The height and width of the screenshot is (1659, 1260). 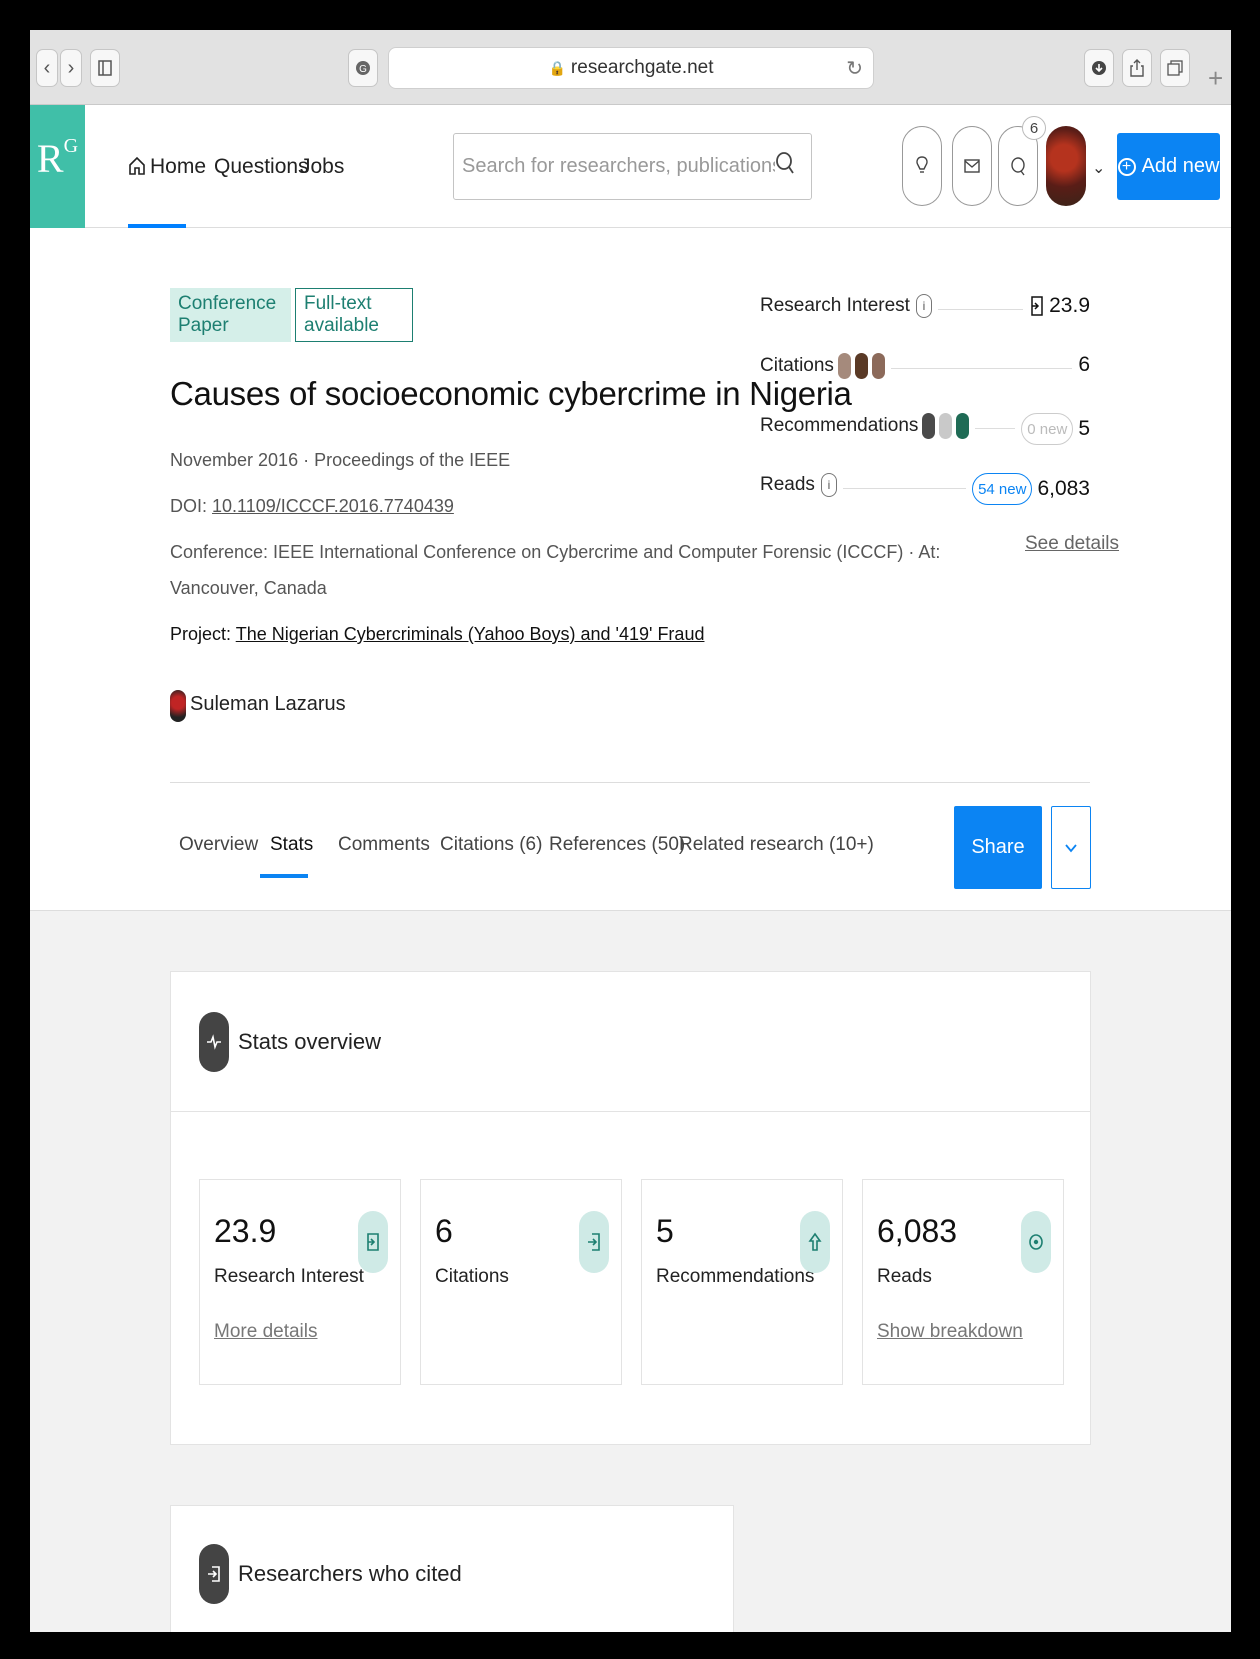 I want to click on tab-references: References (50), so click(x=617, y=845).